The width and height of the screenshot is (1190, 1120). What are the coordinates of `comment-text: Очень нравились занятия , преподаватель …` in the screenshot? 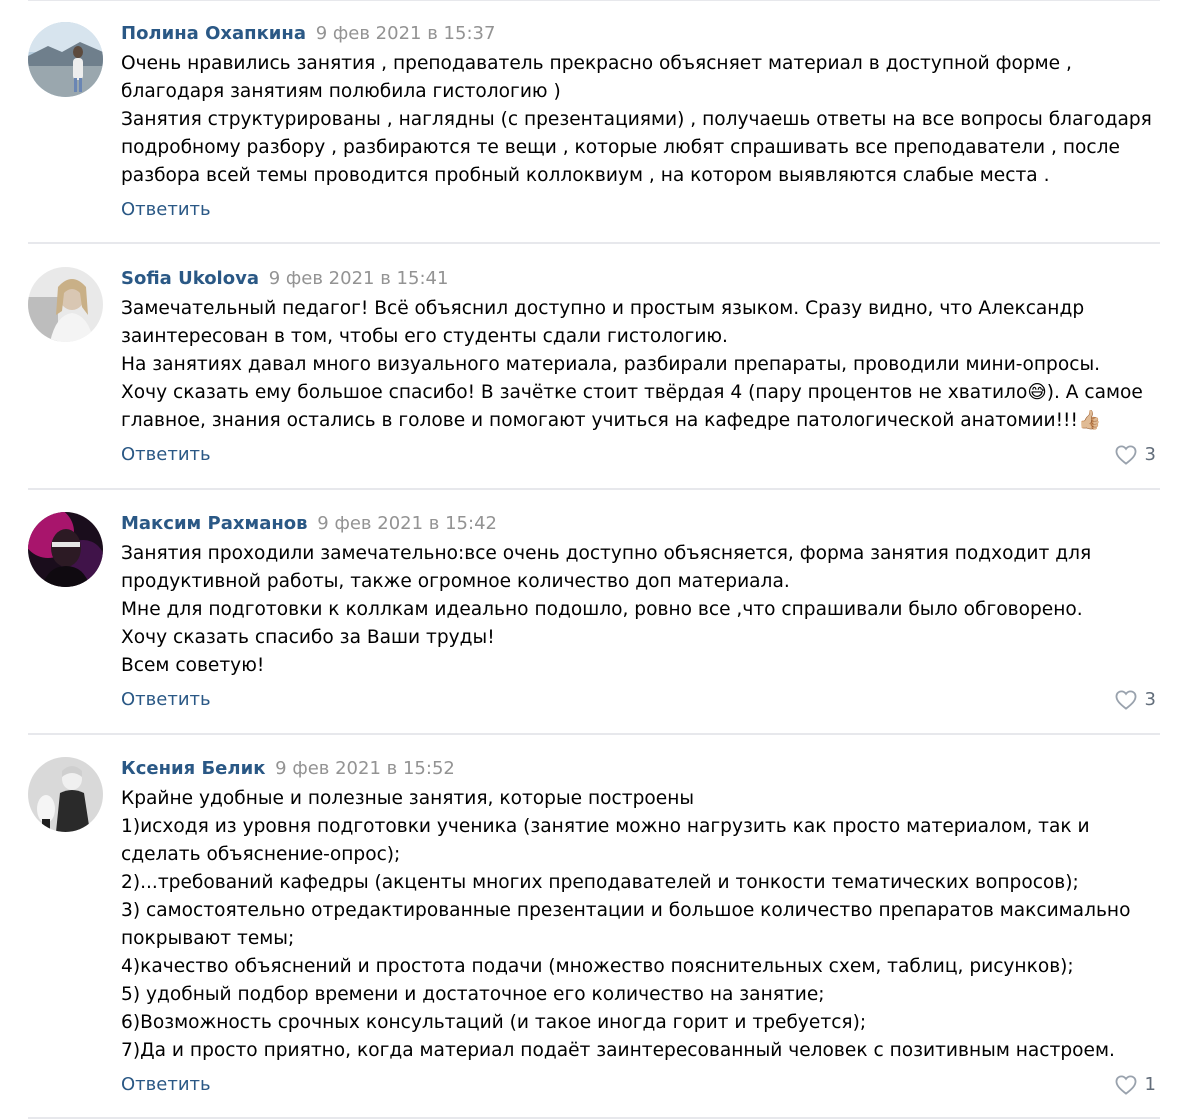 It's located at (641, 120).